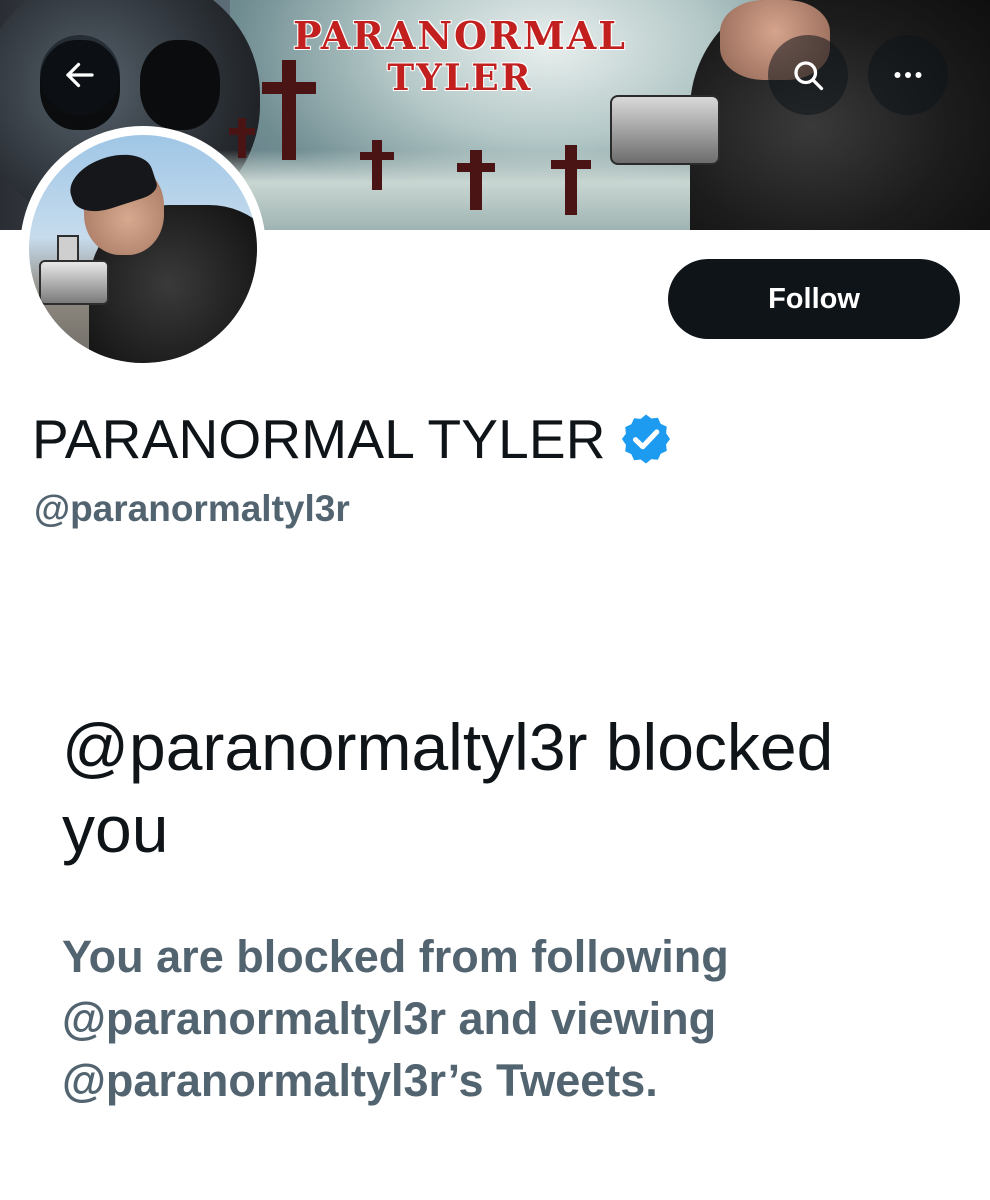 This screenshot has width=990, height=1200. Describe the element at coordinates (460, 77) in the screenshot. I see `banner-title-line2: TYLER` at that location.